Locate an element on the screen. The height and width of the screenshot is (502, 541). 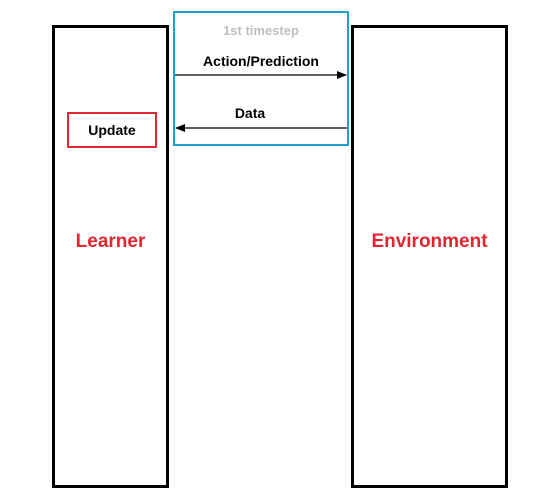
update-box: Update is located at coordinates (112, 130).